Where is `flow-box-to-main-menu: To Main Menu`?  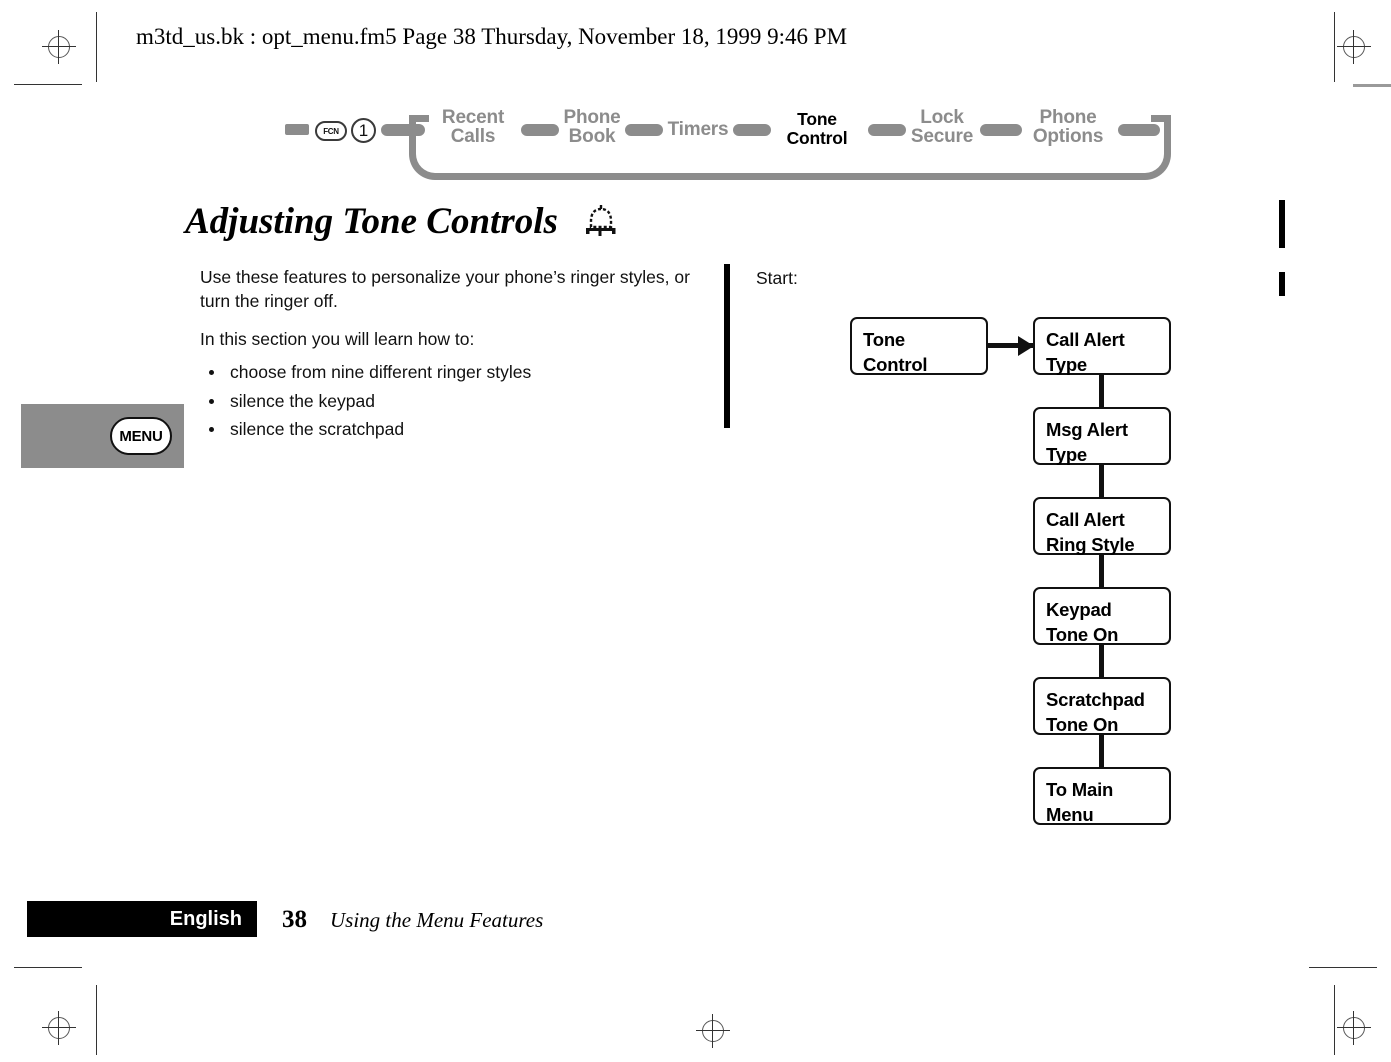
flow-box-to-main-menu: To Main Menu is located at coordinates (1102, 796).